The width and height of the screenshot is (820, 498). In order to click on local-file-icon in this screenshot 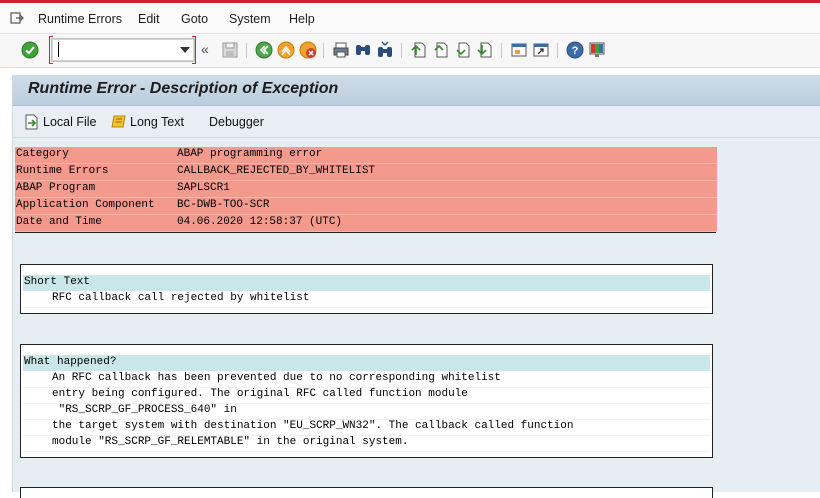, I will do `click(31, 122)`.